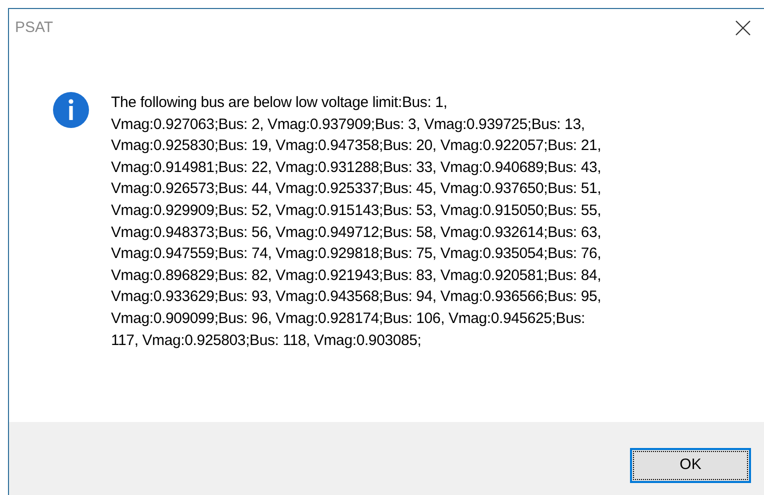  I want to click on info-icon, so click(71, 110).